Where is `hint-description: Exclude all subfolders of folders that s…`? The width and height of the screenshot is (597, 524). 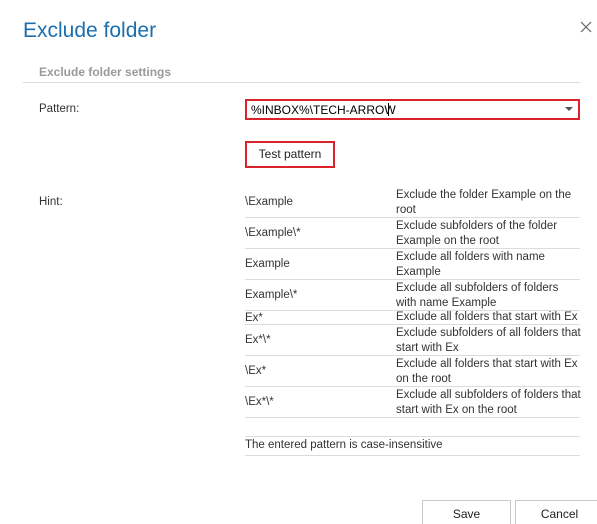
hint-description: Exclude all subfolders of folders that s… is located at coordinates (488, 402).